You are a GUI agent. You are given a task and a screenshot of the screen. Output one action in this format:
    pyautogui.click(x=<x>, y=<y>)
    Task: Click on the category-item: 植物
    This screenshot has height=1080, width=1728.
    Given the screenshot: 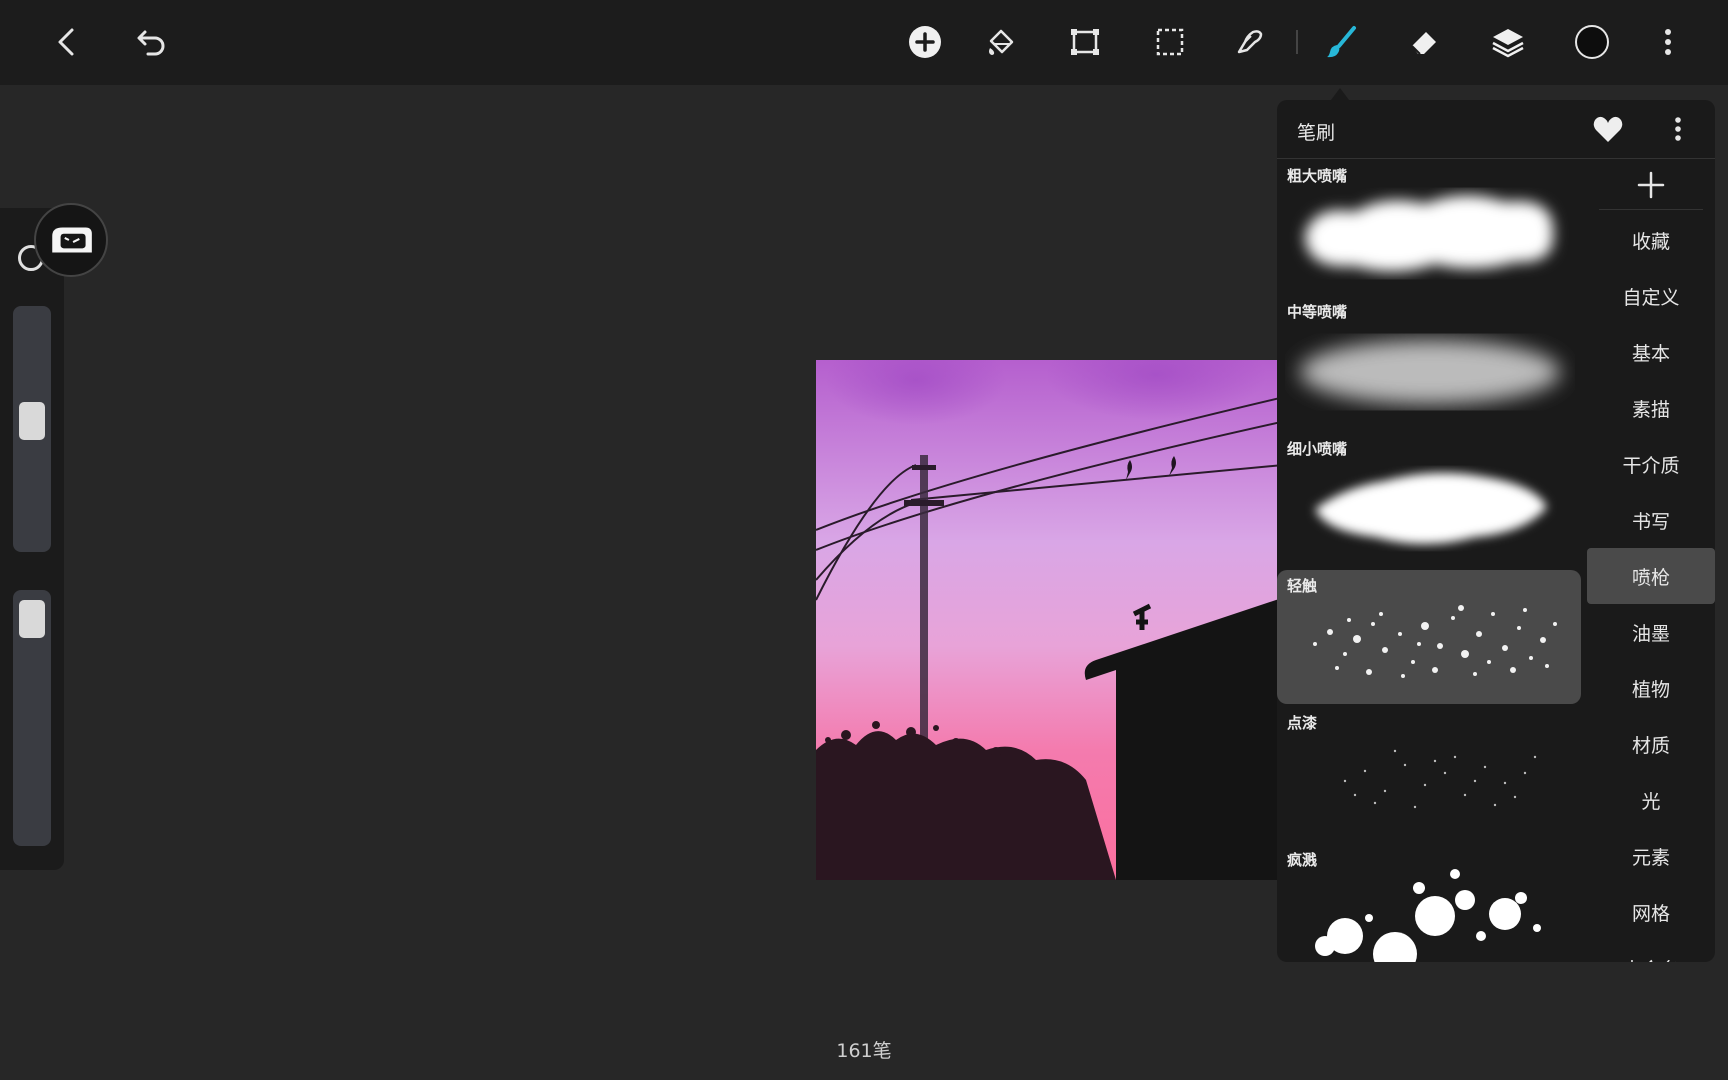 What is the action you would take?
    pyautogui.click(x=1651, y=688)
    